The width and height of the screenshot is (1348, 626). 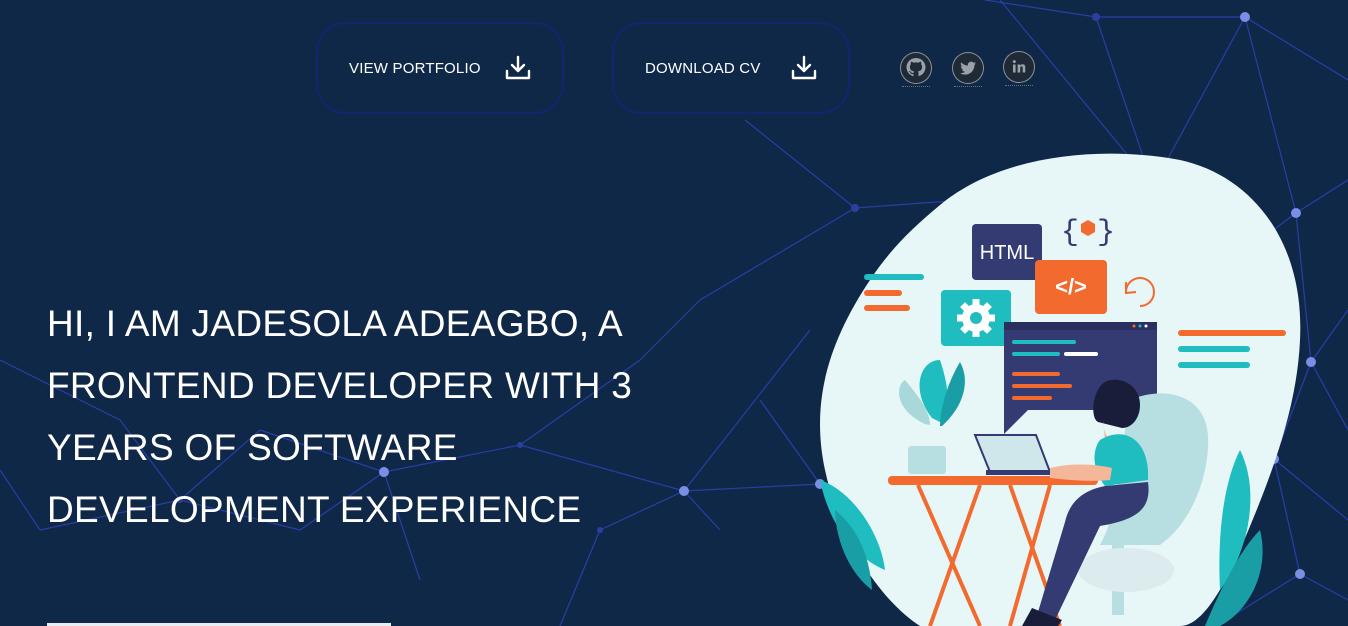 I want to click on github-link, so click(x=916, y=69).